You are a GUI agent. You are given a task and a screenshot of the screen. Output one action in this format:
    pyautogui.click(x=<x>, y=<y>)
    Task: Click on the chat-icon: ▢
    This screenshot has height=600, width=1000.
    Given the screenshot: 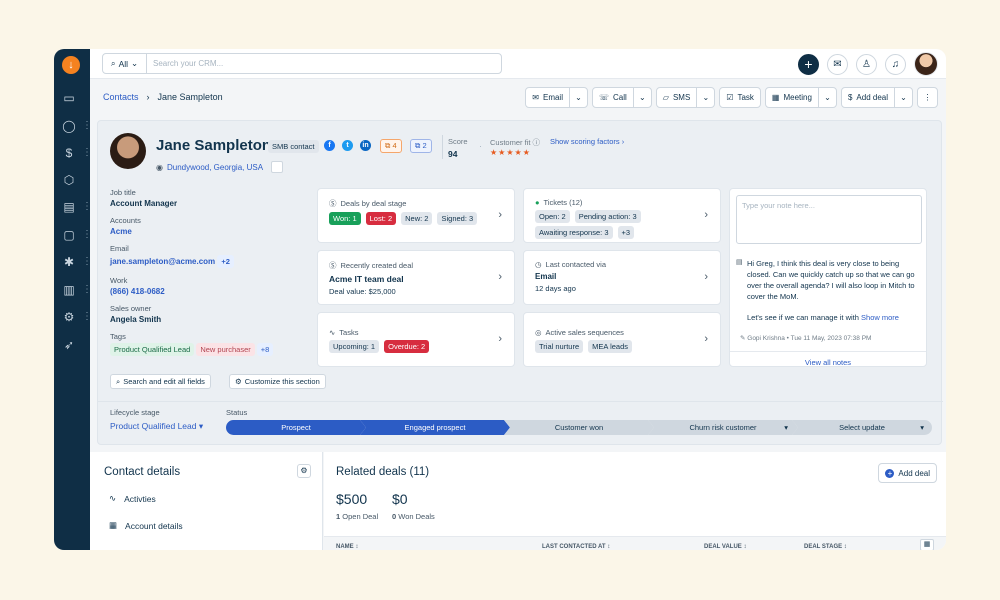 What is the action you would take?
    pyautogui.click(x=69, y=235)
    